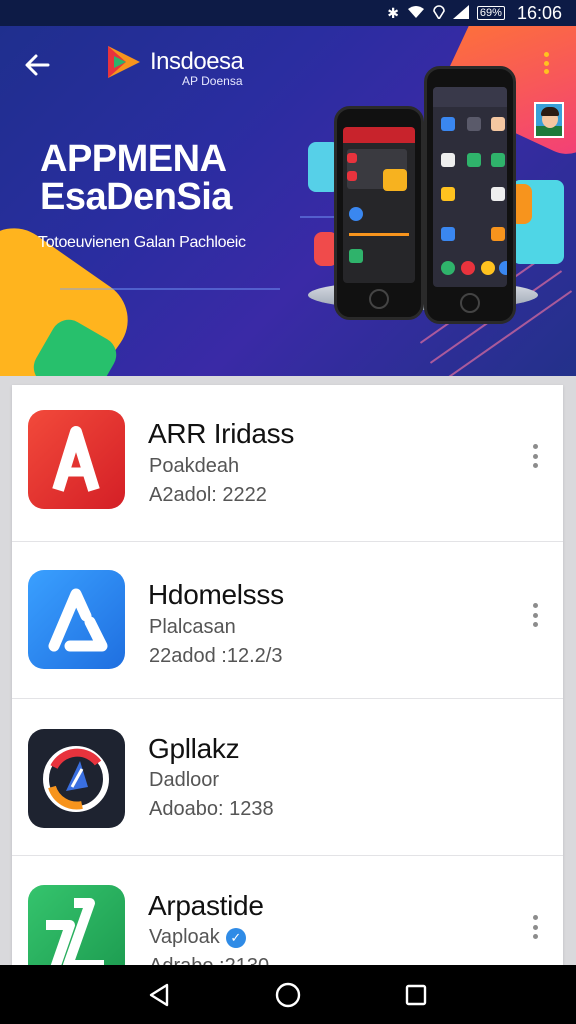  What do you see at coordinates (184, 937) in the screenshot?
I see `app-subtitle: Vaploak` at bounding box center [184, 937].